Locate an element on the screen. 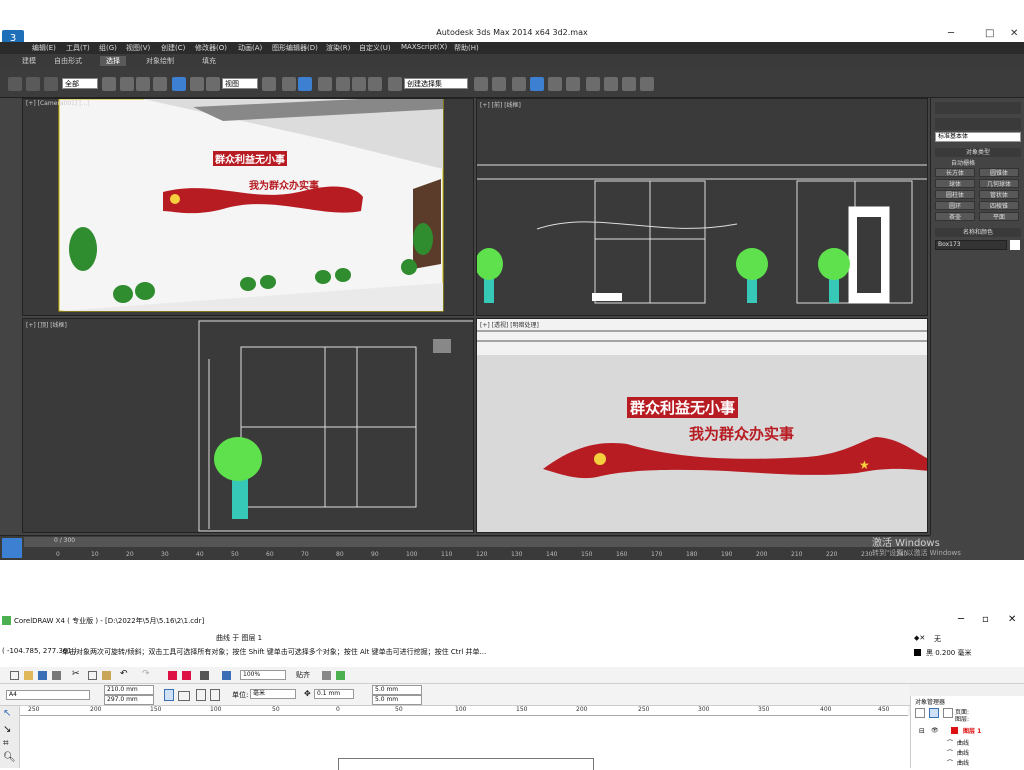 The height and width of the screenshot is (770, 1024). portrait-icon is located at coordinates (169, 695).